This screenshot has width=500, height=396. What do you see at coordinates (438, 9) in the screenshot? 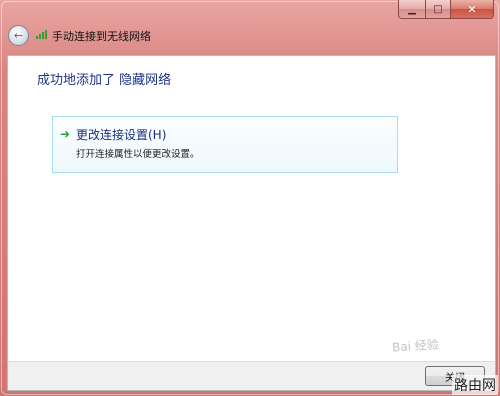
I see `maximize-button: □` at bounding box center [438, 9].